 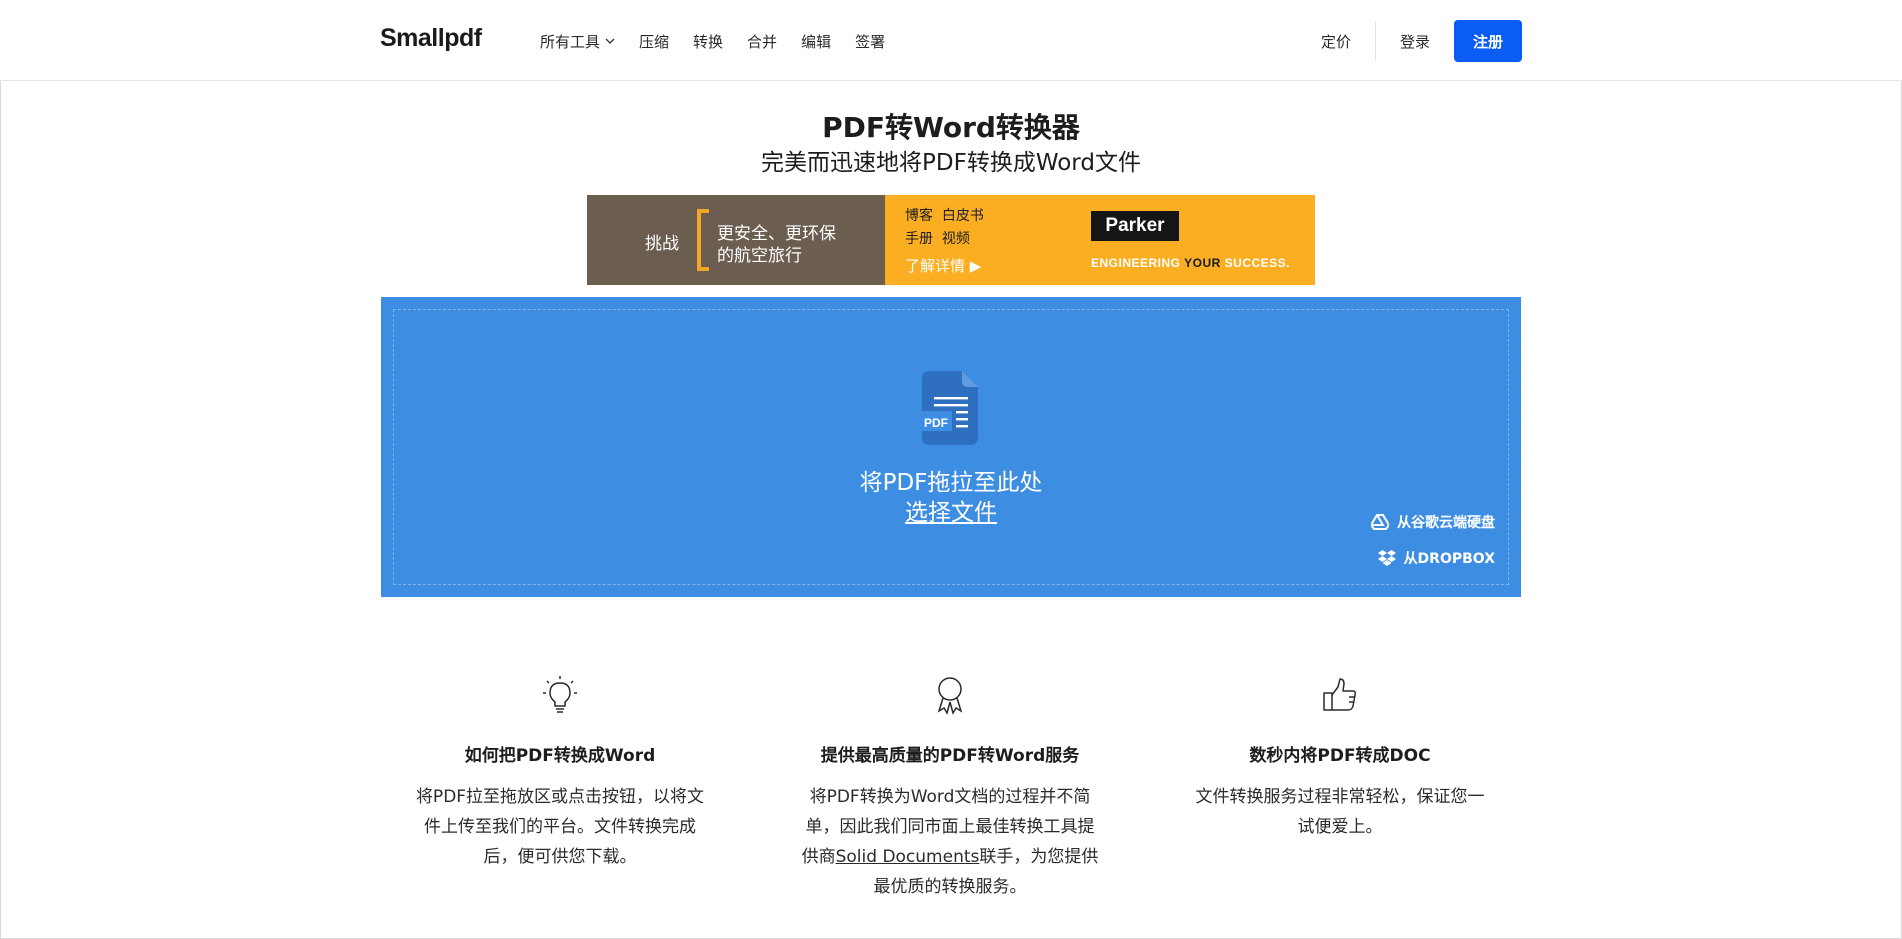 I want to click on nav-edit: 编辑, so click(x=816, y=41).